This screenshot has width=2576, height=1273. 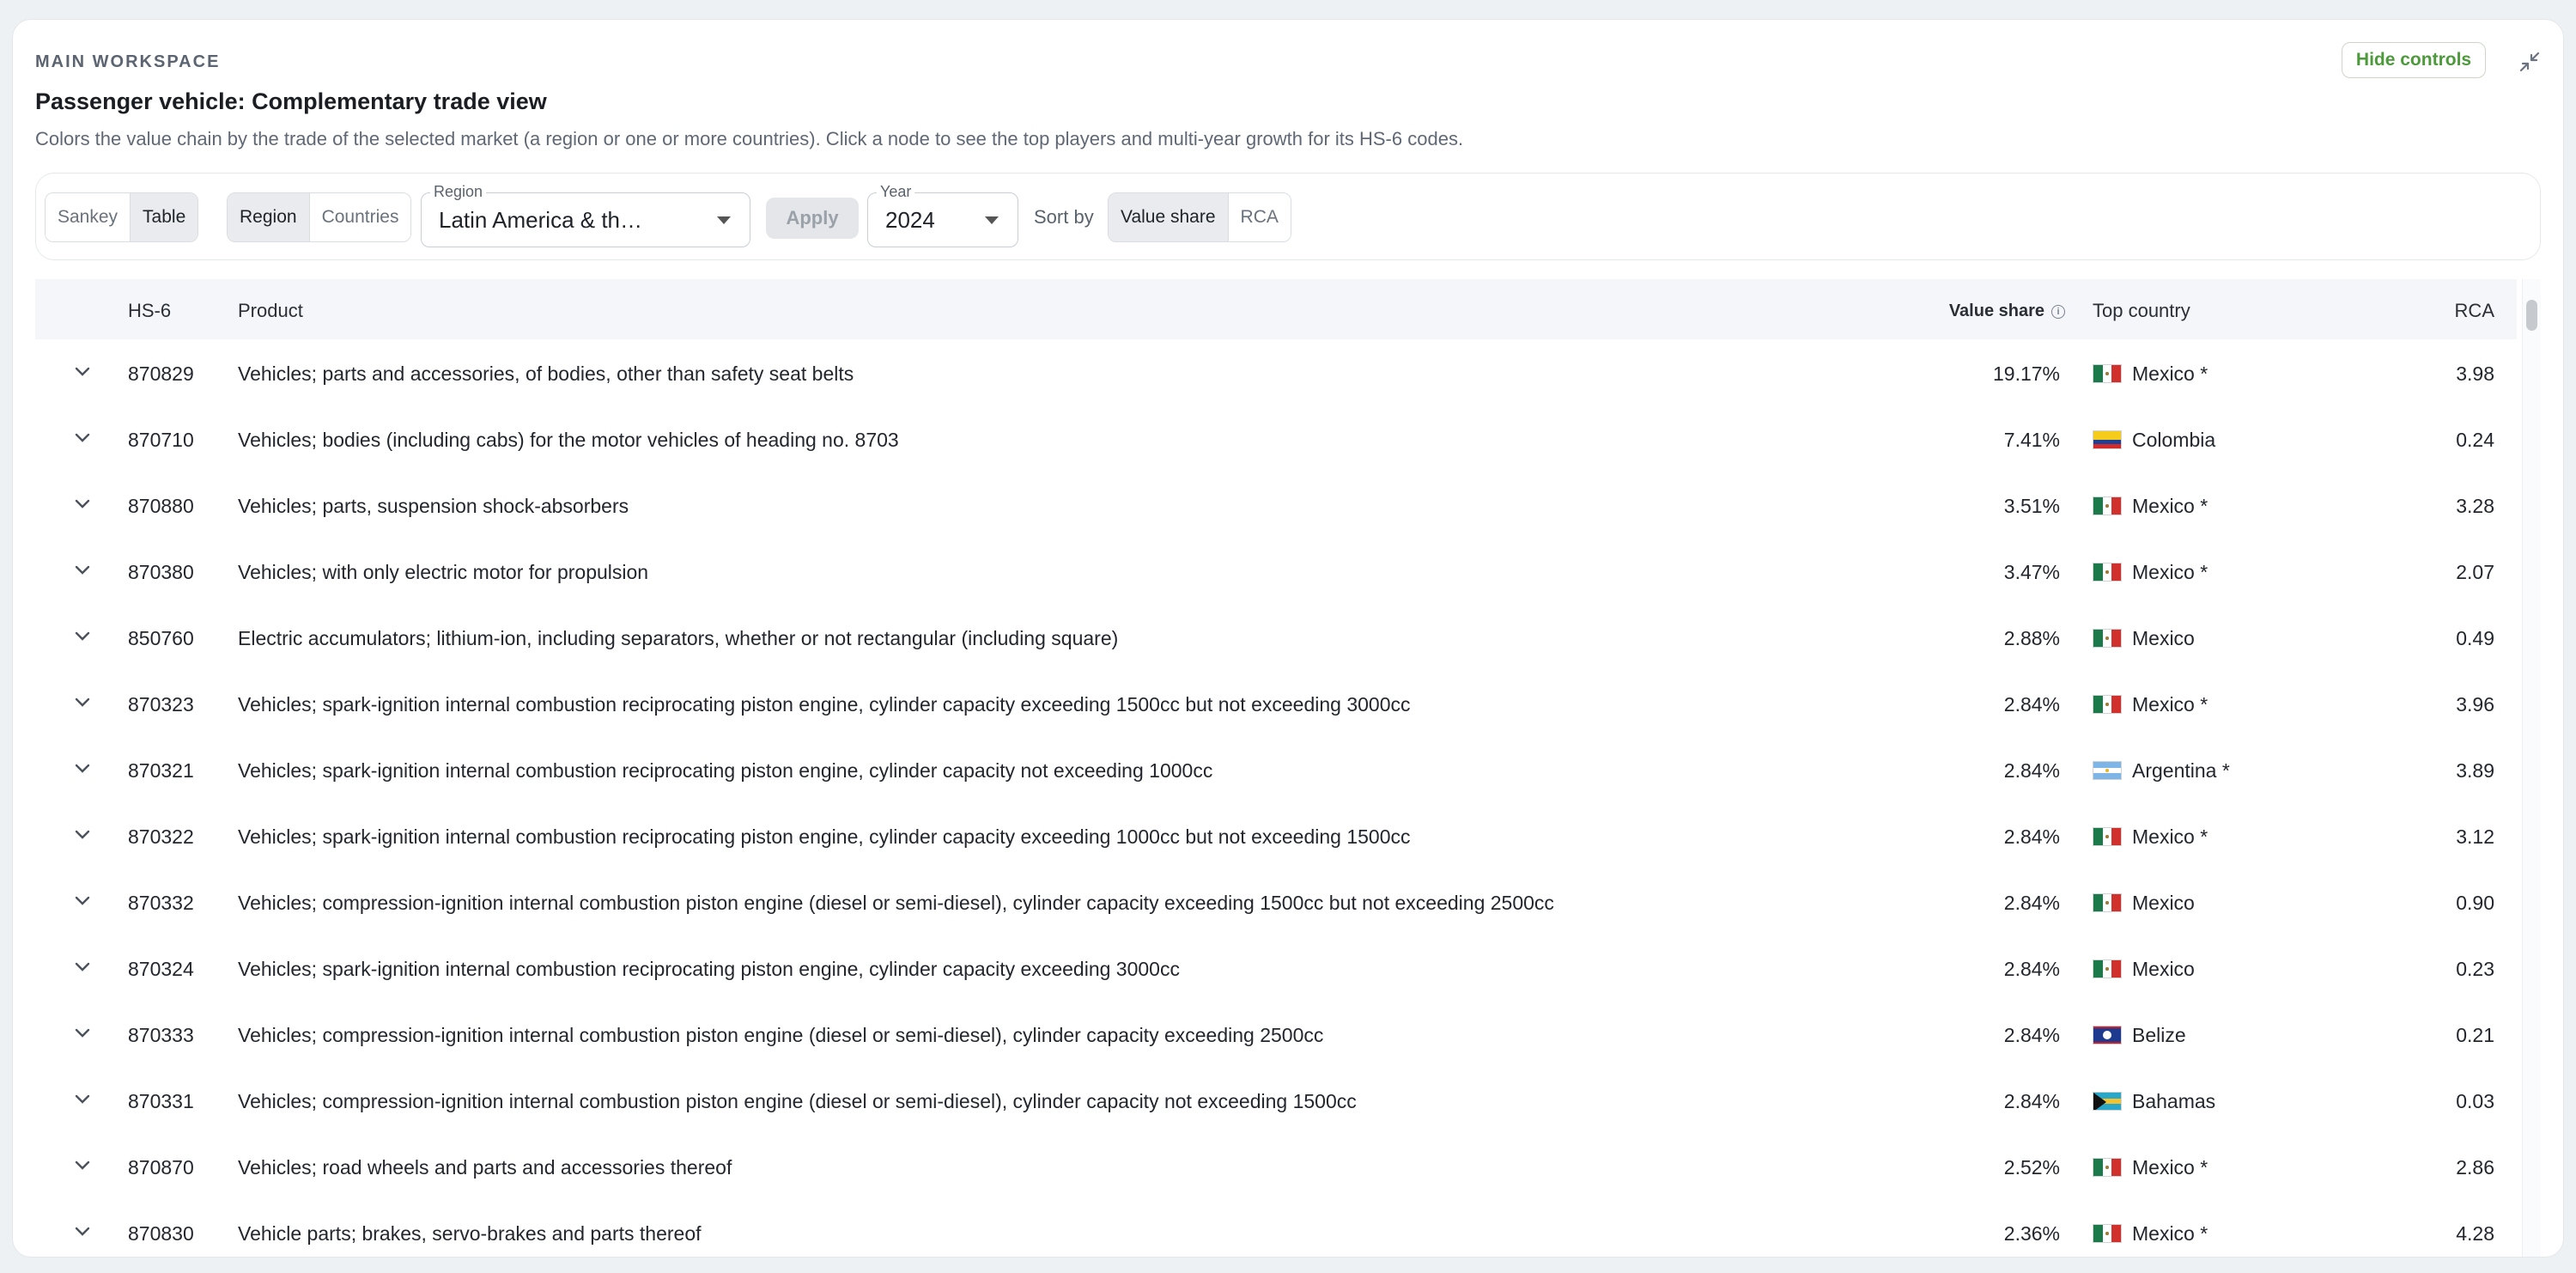 I want to click on scope-toggle: Region Countries, so click(x=319, y=217).